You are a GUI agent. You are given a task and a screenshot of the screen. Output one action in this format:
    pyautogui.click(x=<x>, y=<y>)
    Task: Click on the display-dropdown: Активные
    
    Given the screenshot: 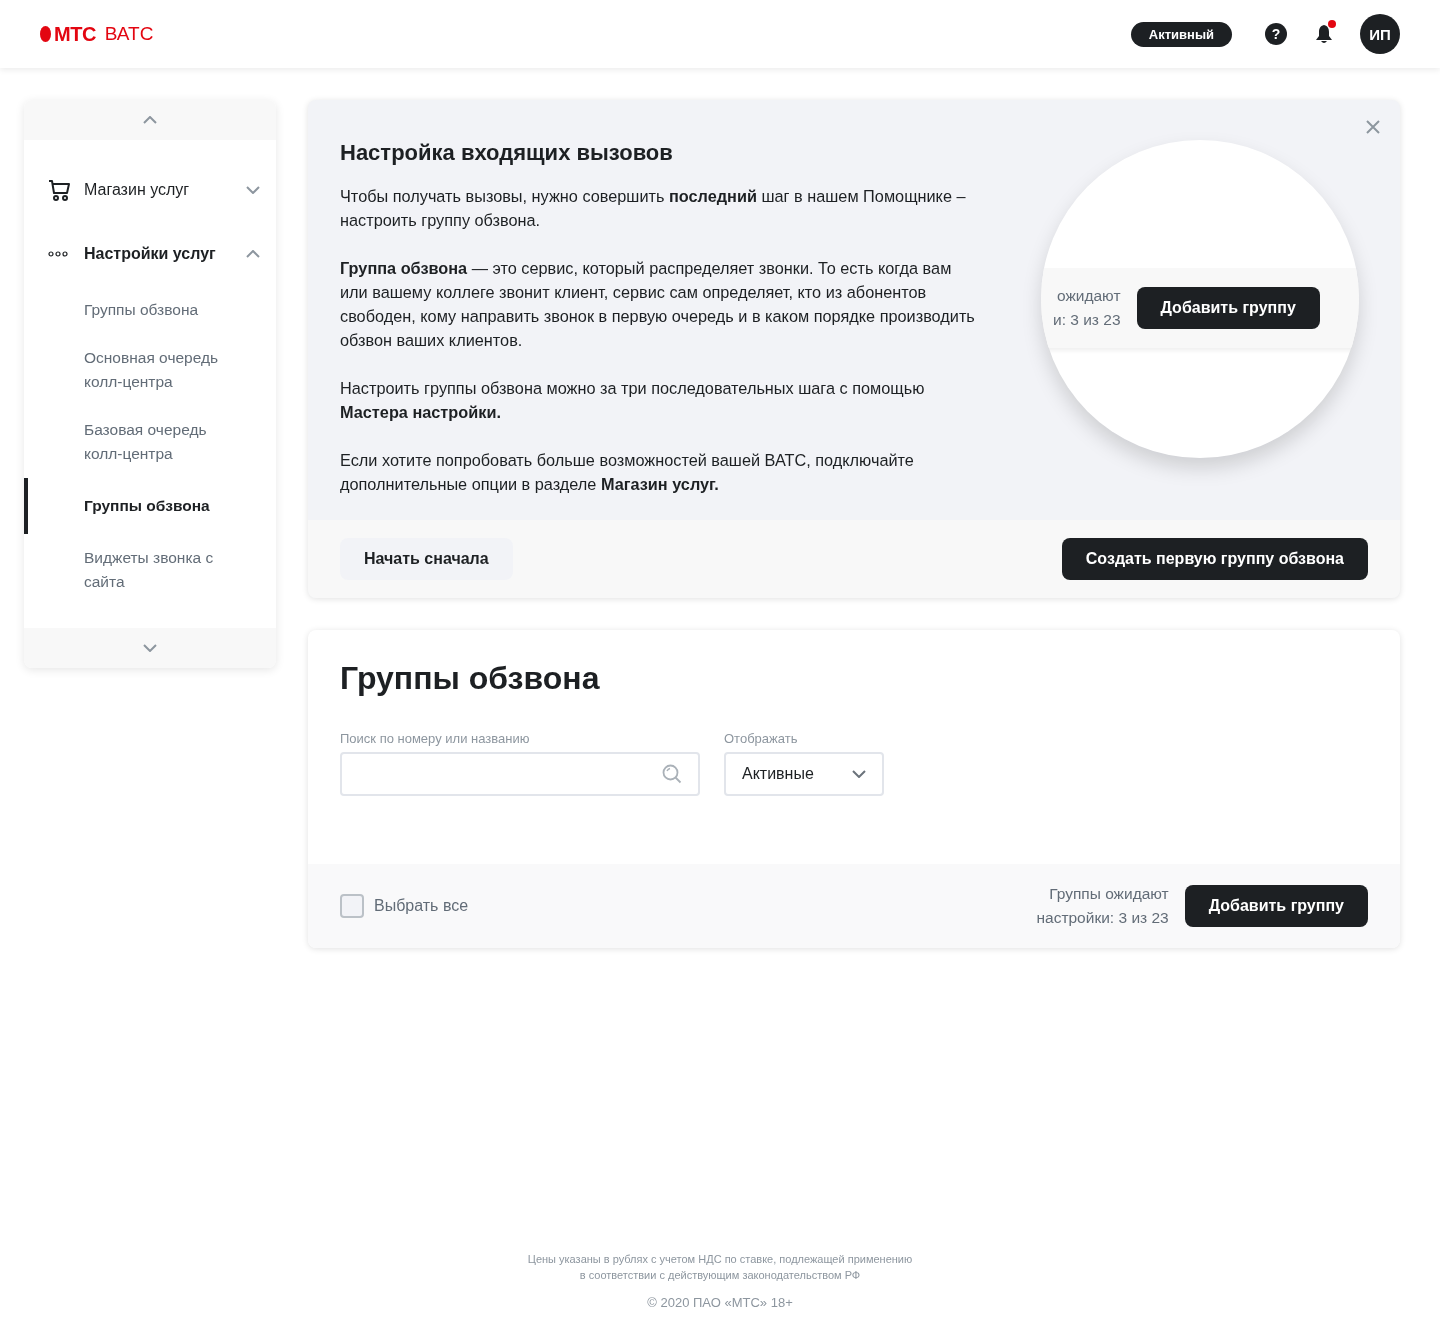 What is the action you would take?
    pyautogui.click(x=804, y=774)
    